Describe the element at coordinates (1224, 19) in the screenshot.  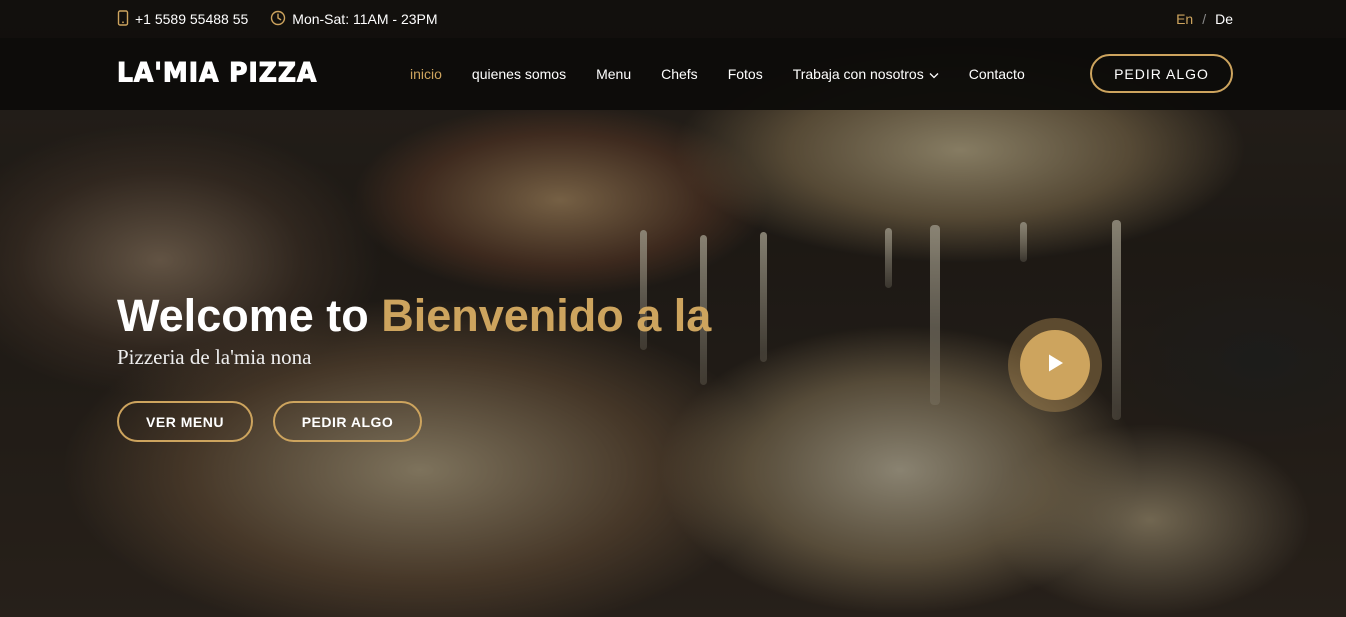
I see `lang-de-link: De` at that location.